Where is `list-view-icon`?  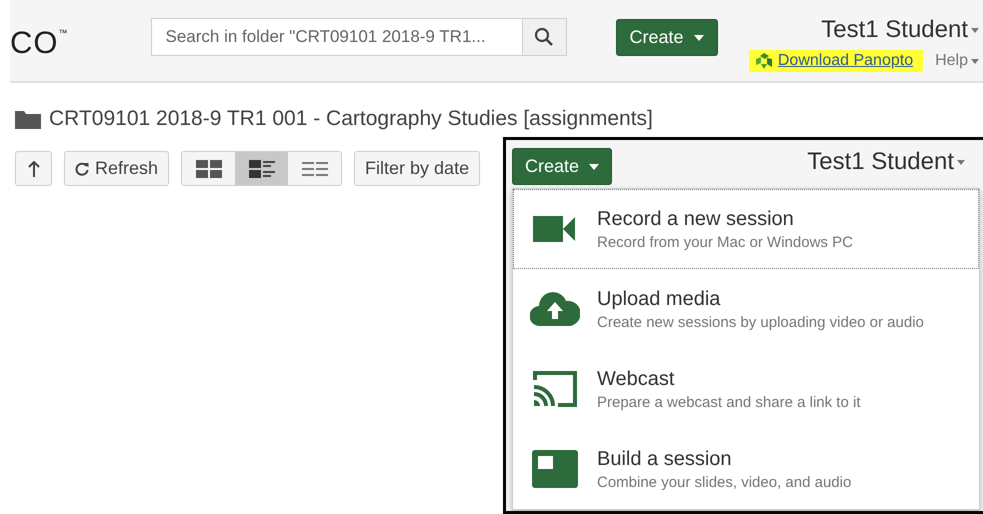 list-view-icon is located at coordinates (315, 168).